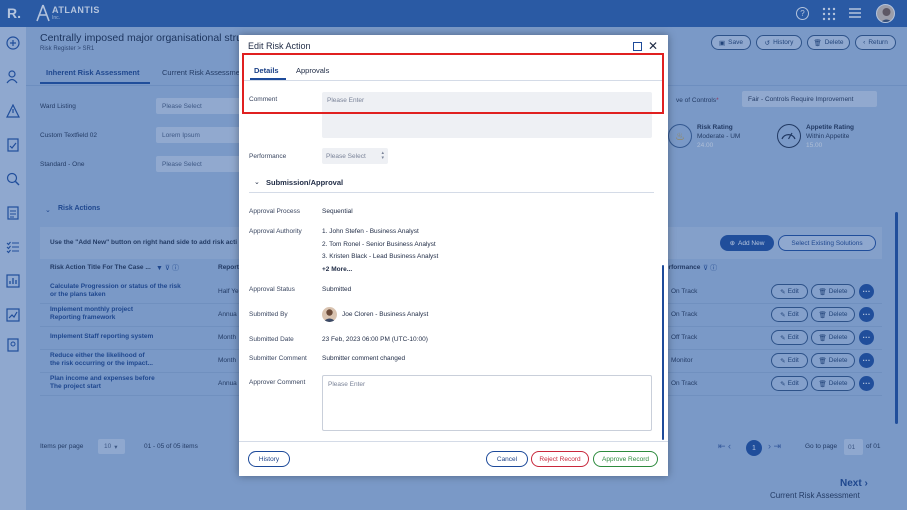  Describe the element at coordinates (821, 446) in the screenshot. I see `go-to-page-label: Go to page` at that location.